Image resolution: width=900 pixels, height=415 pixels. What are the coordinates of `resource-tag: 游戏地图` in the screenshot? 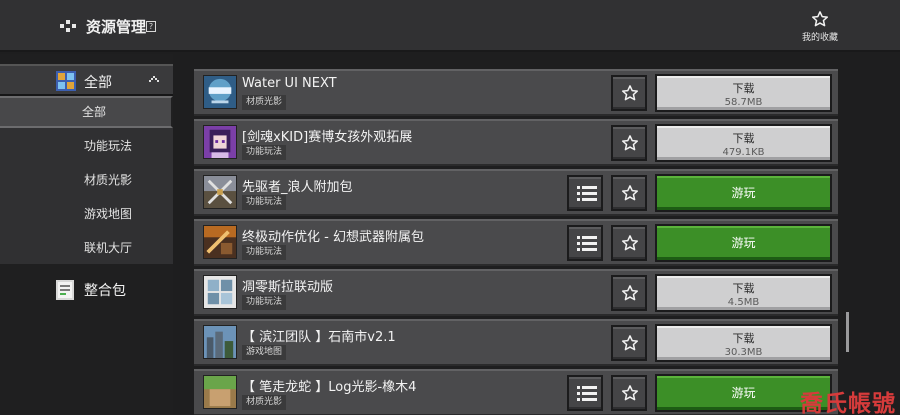 It's located at (264, 352).